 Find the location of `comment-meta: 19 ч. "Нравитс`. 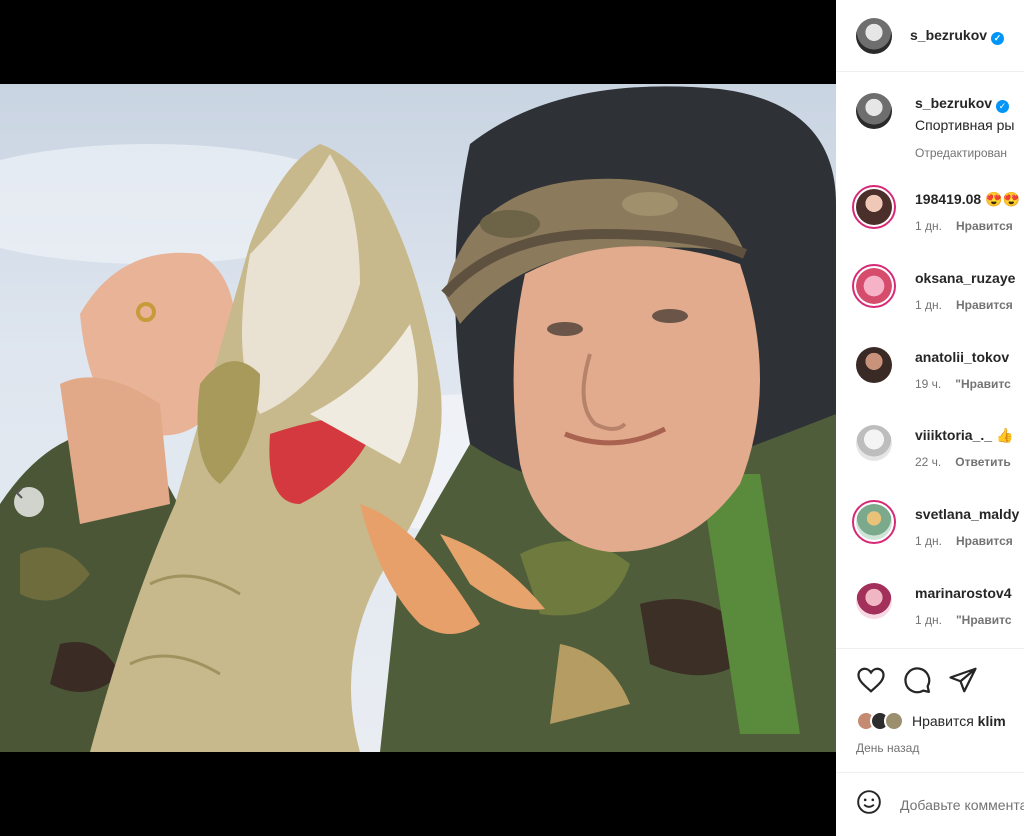

comment-meta: 19 ч. "Нравитс is located at coordinates (963, 384).